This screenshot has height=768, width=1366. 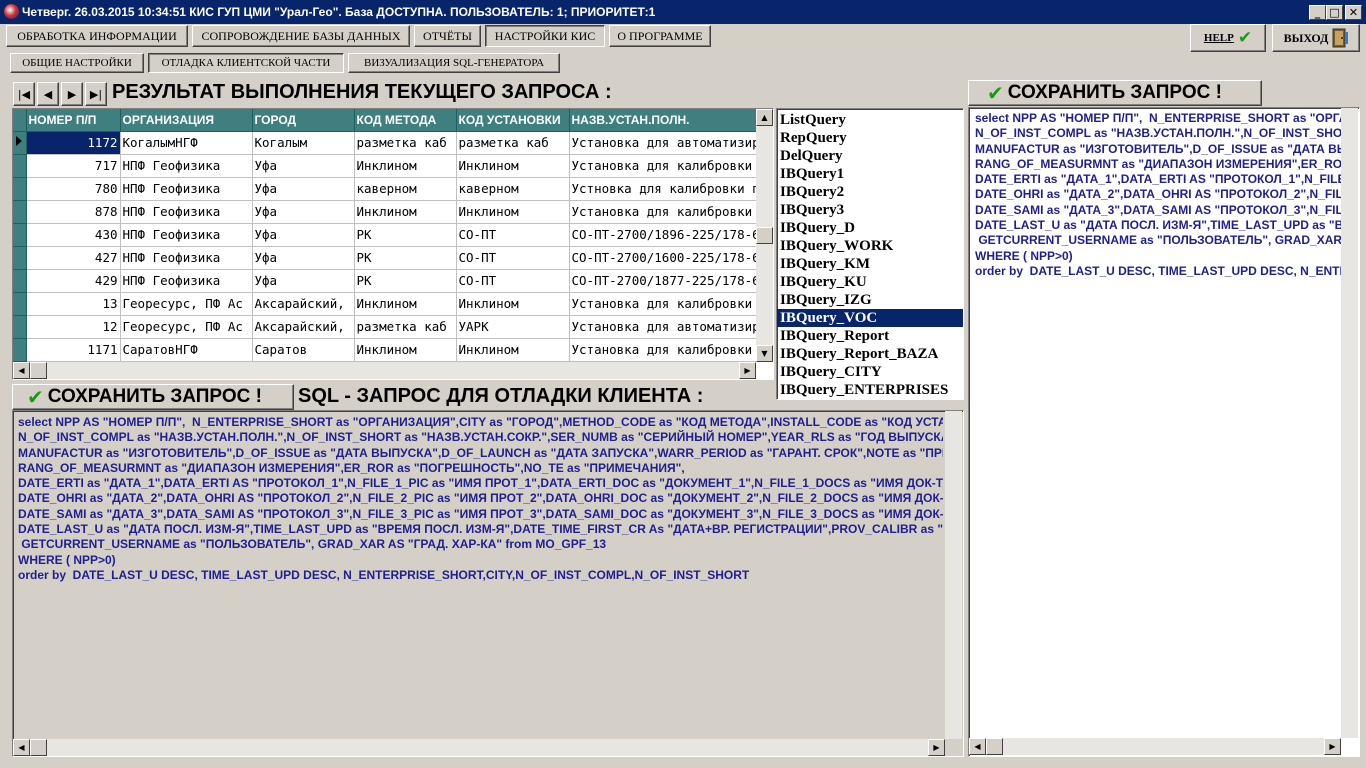 What do you see at coordinates (513, 327) in the screenshot?
I see `table-cell: УАРК` at bounding box center [513, 327].